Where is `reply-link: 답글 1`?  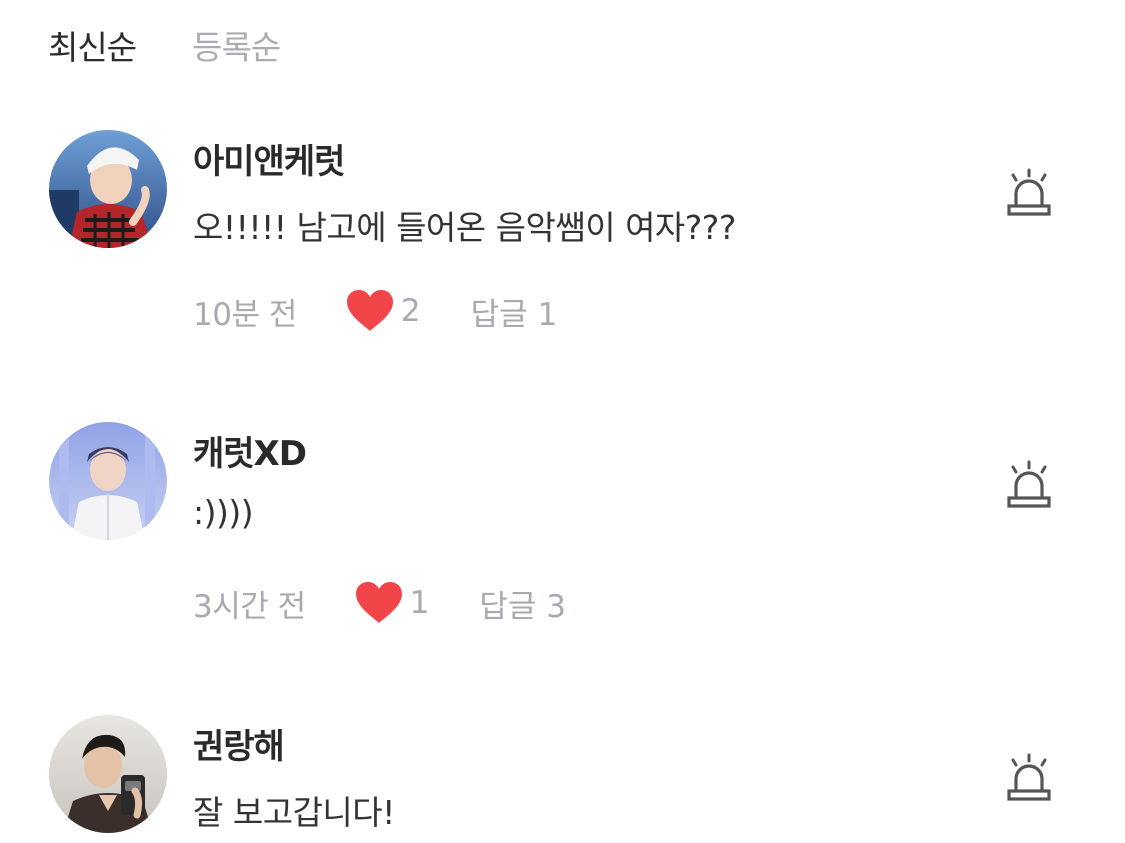
reply-link: 답글 1 is located at coordinates (514, 311).